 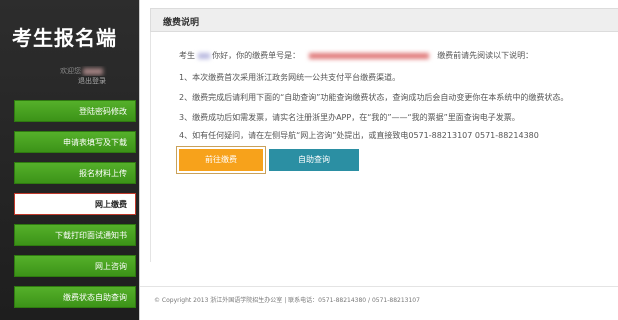 I want to click on footer-divider, so click(x=379, y=286).